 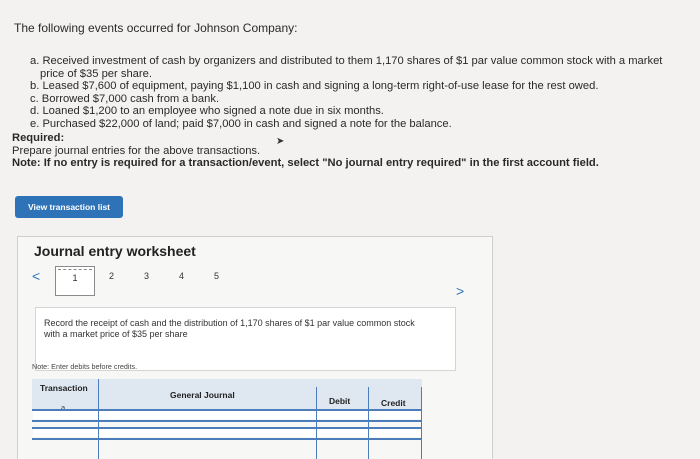 I want to click on page-3-tab: 3, so click(x=146, y=276).